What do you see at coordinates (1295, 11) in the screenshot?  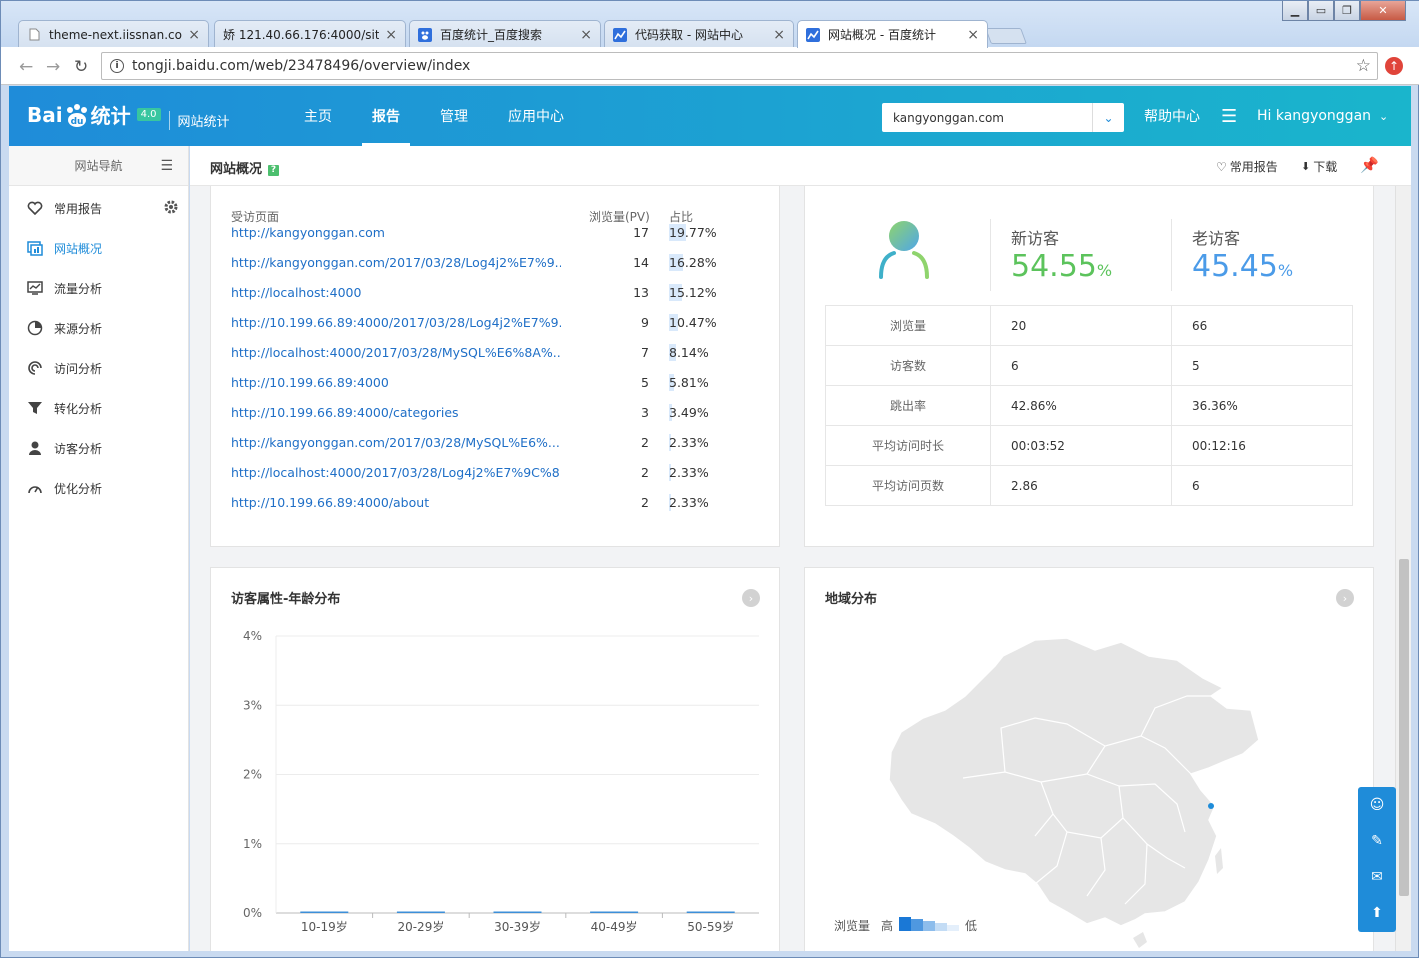 I see `minimize-button: ▁` at bounding box center [1295, 11].